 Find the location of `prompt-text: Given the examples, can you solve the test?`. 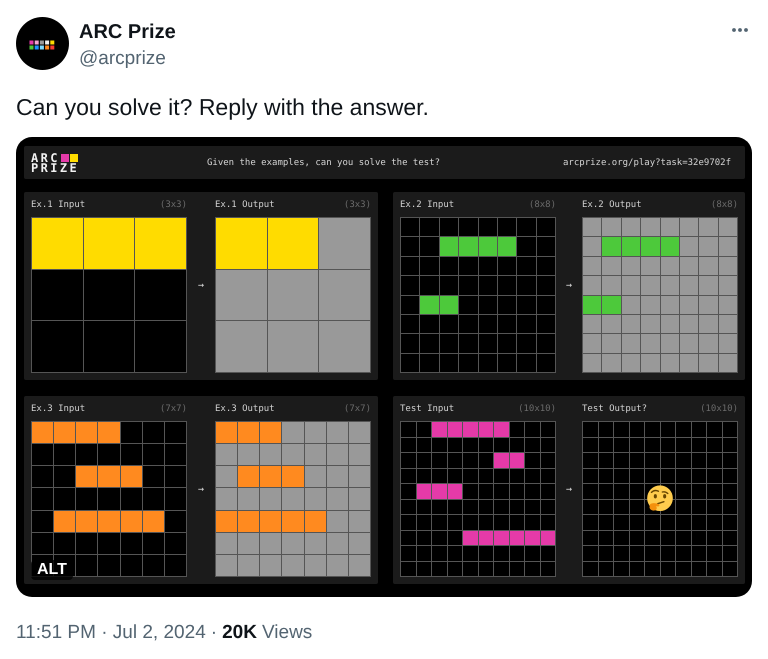

prompt-text: Given the examples, can you solve the test? is located at coordinates (324, 162).